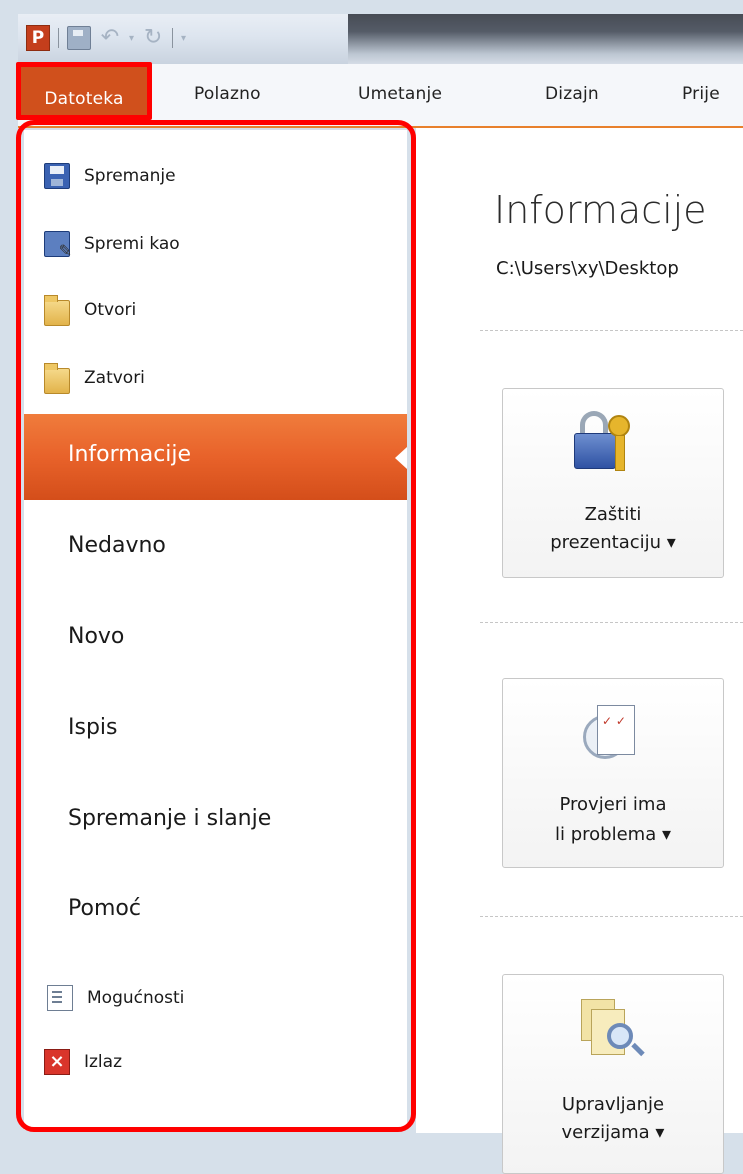 This screenshot has height=1174, width=743. Describe the element at coordinates (38, 38) in the screenshot. I see `powerpoint-icon: P` at that location.